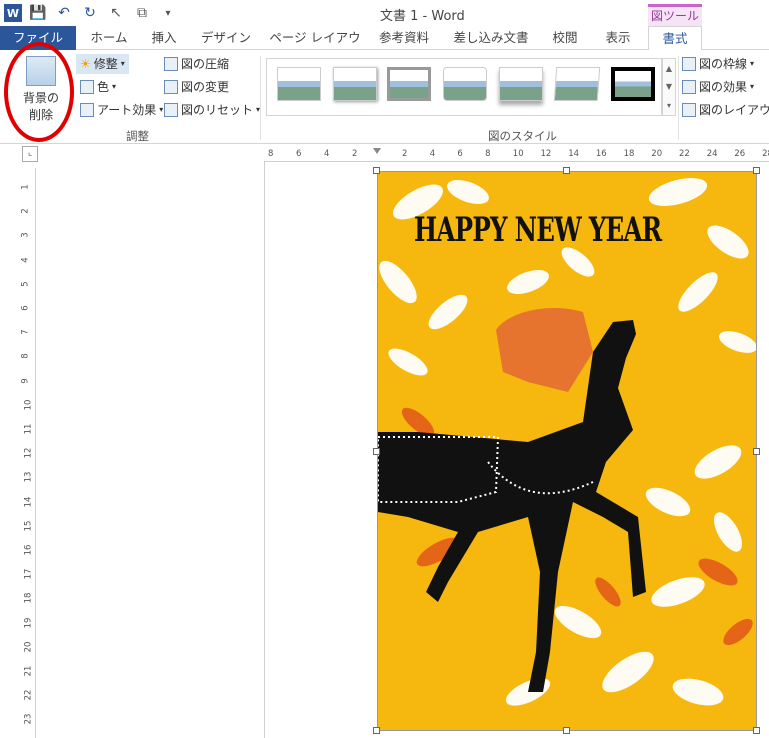 This screenshot has width=769, height=738. I want to click on gallery-scroll: ▲ ▼ ▾, so click(669, 87).